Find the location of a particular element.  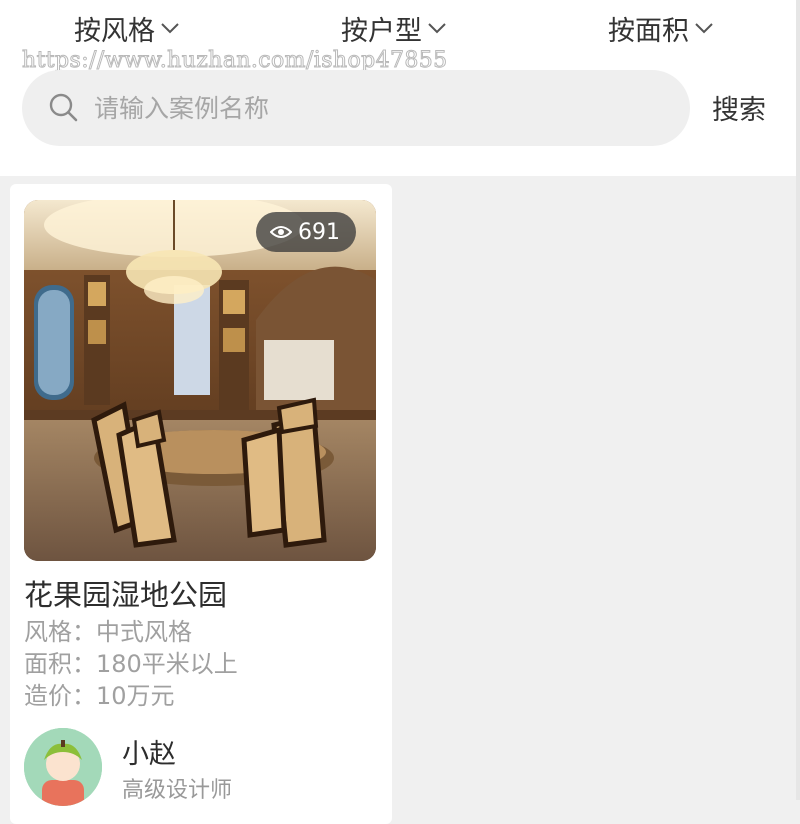

search-input is located at coordinates (374, 108).